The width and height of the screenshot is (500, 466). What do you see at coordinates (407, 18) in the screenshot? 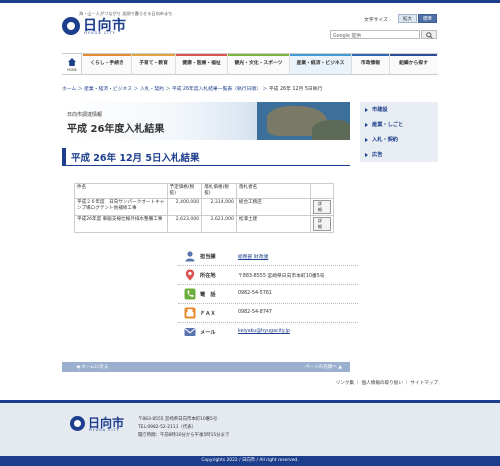
I see `font-size-large-button: 拡大` at bounding box center [407, 18].